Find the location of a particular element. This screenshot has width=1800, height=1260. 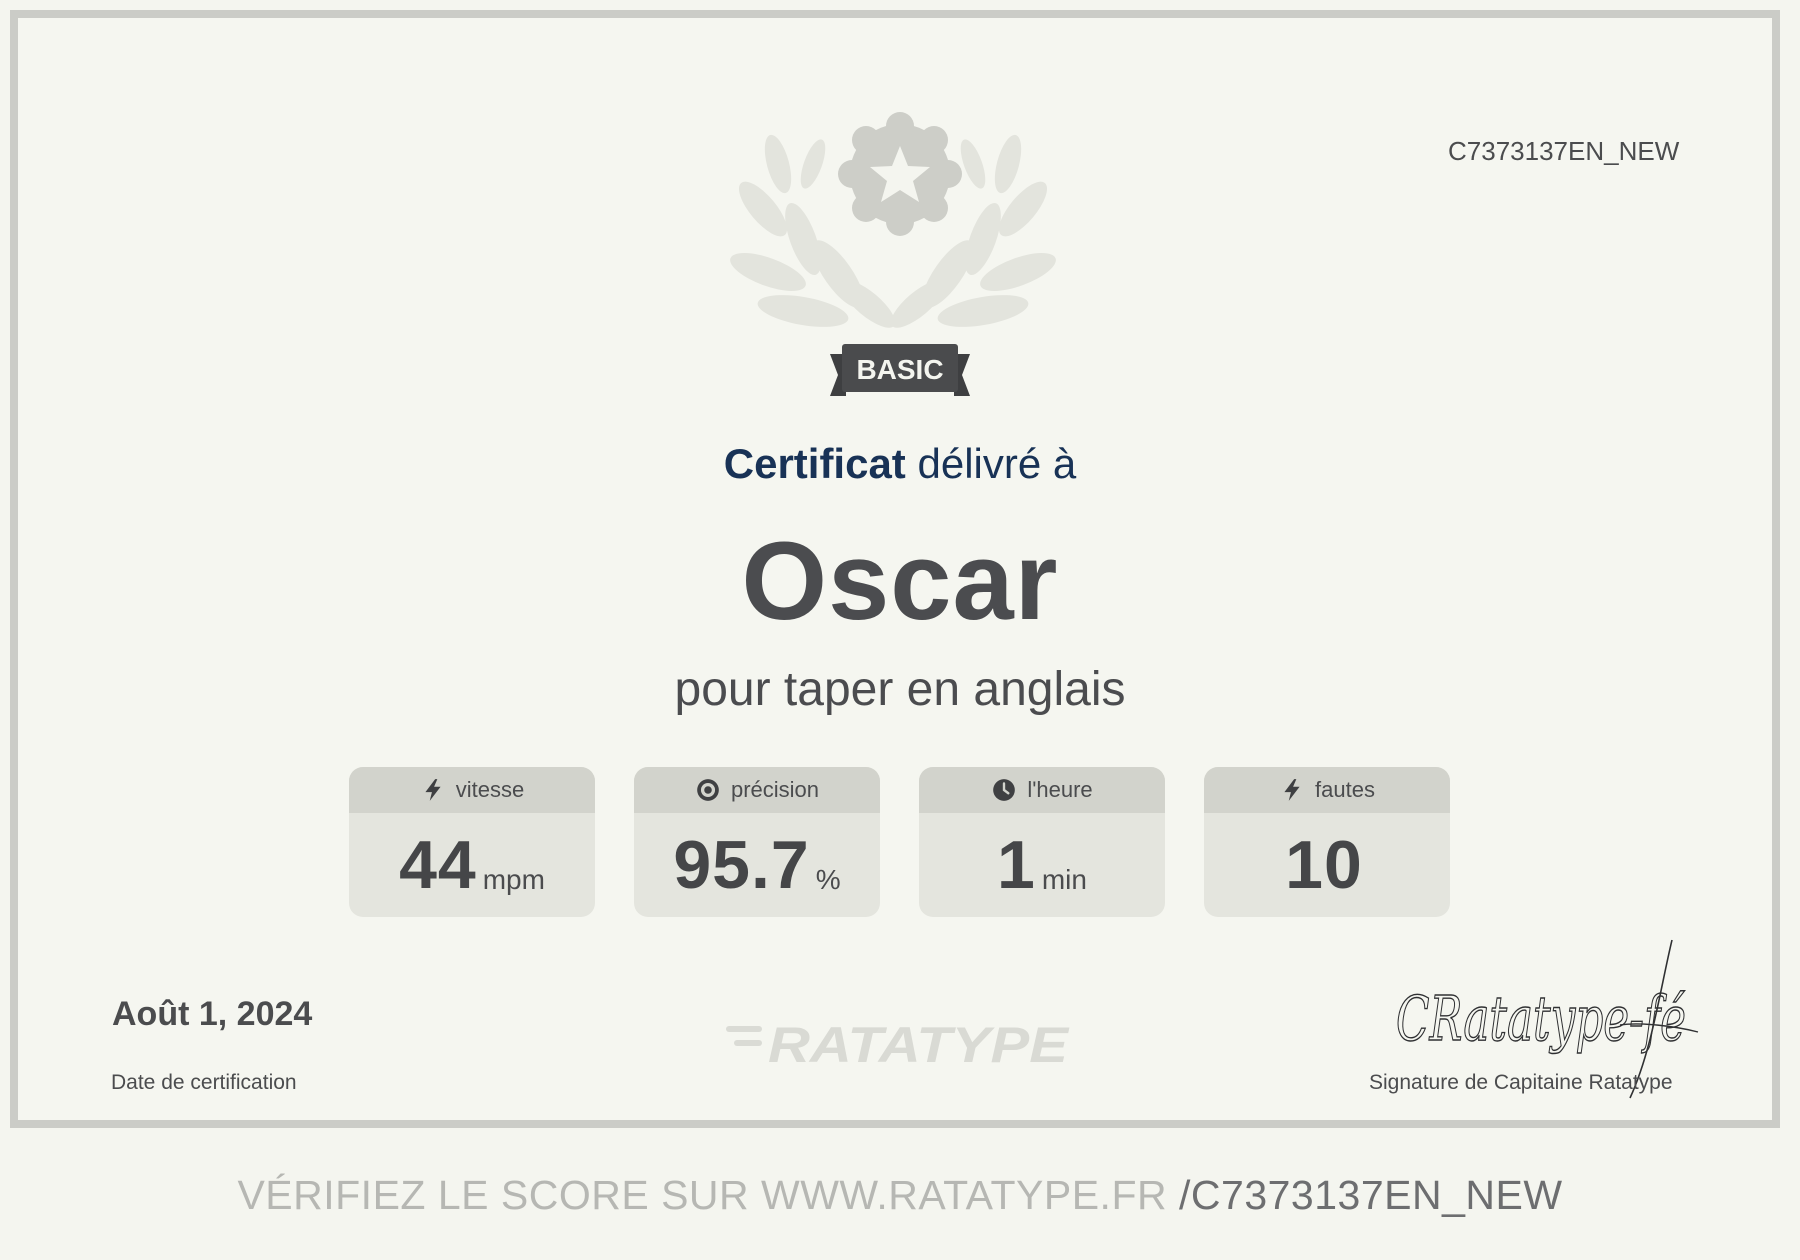

signature-label: Signature de Capitaine Ratatype is located at coordinates (1521, 1082).